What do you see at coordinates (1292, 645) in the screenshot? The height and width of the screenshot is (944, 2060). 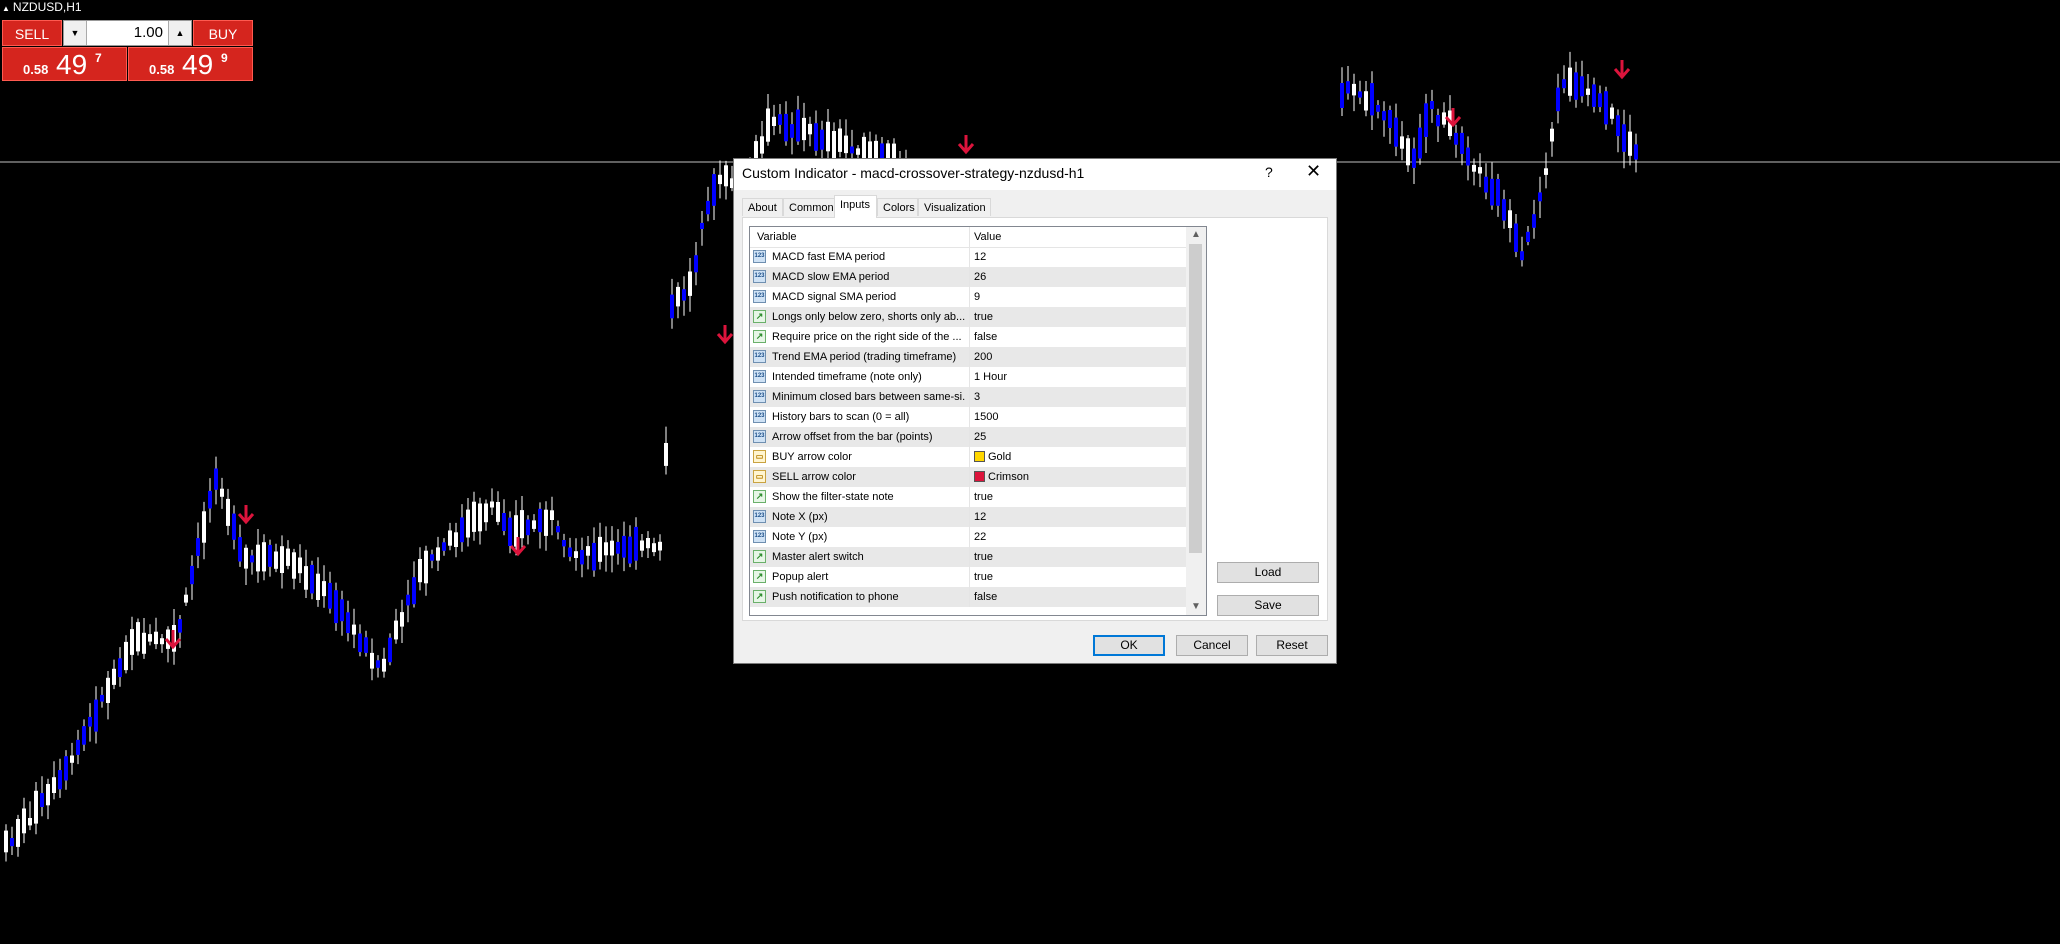 I see `reset-button: Reset` at bounding box center [1292, 645].